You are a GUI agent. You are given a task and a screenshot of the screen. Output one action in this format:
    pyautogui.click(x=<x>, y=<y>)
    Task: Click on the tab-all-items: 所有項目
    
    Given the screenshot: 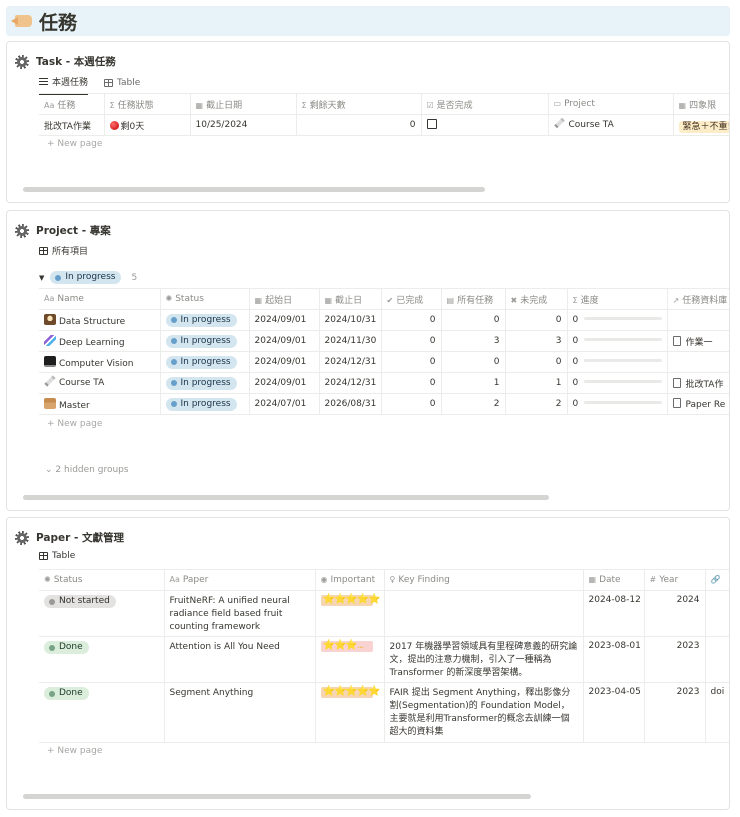 What is the action you would take?
    pyautogui.click(x=63, y=253)
    